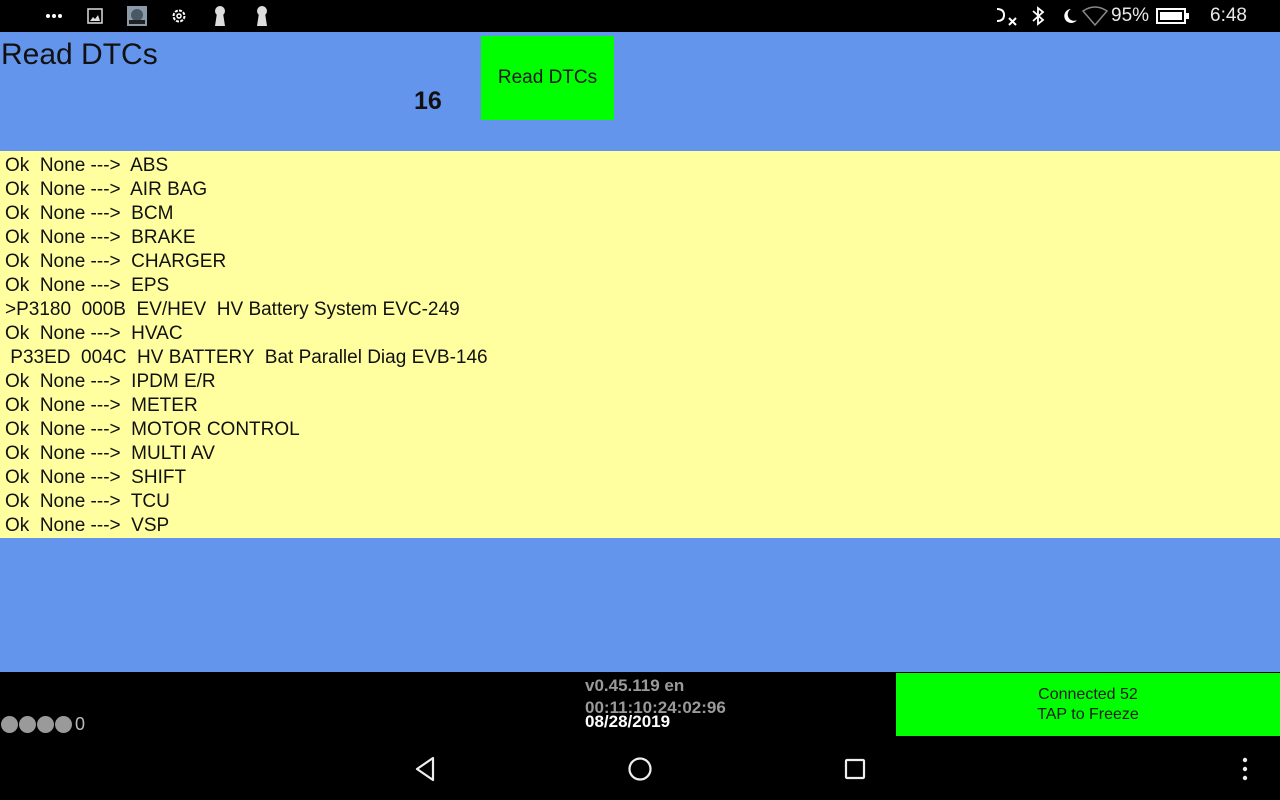  What do you see at coordinates (1088, 694) in the screenshot?
I see `connection-status: Connected 52` at bounding box center [1088, 694].